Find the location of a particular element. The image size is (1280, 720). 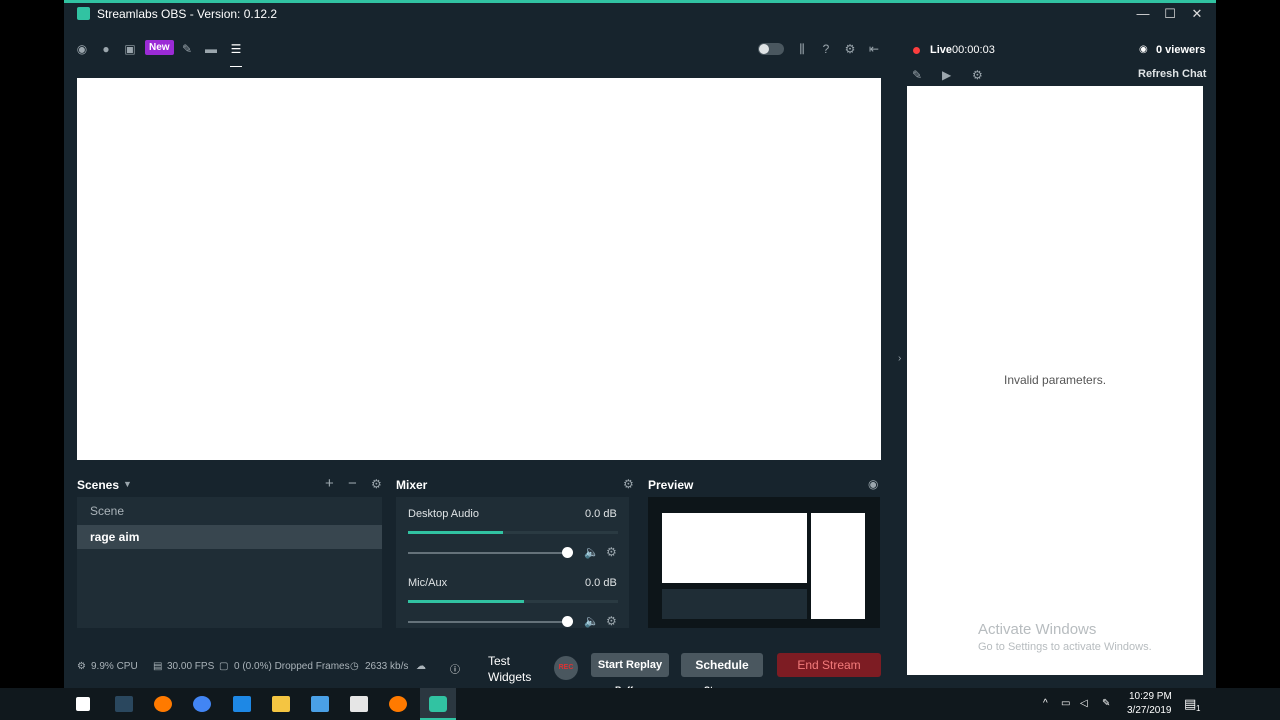

remove-scene-icon: − is located at coordinates (352, 483).